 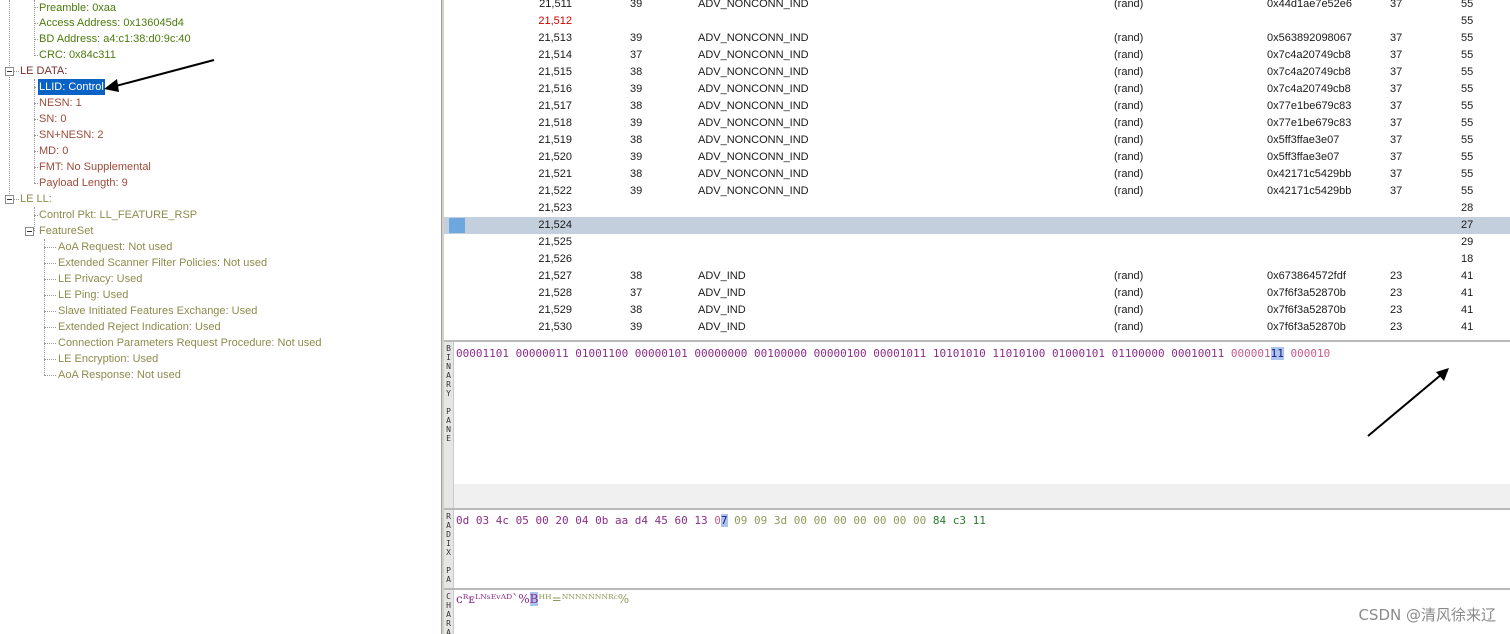 What do you see at coordinates (449, 612) in the screenshot?
I see `char-pane-label: CHARA` at bounding box center [449, 612].